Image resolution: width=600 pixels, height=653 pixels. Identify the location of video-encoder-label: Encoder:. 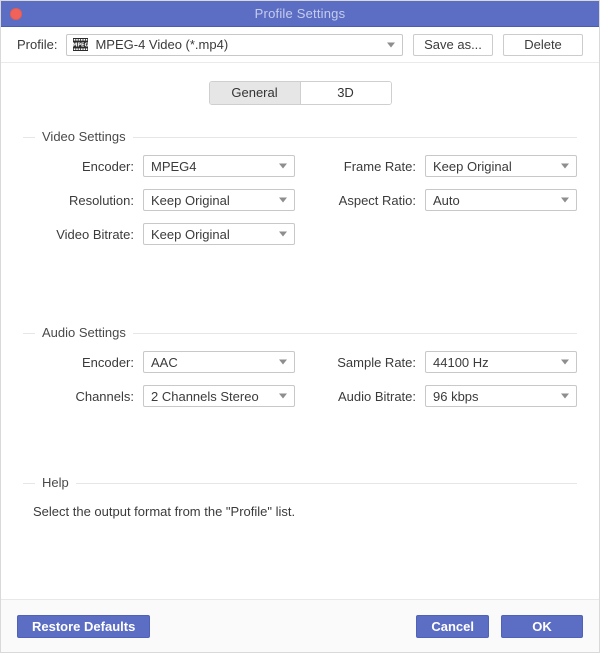
(107, 166).